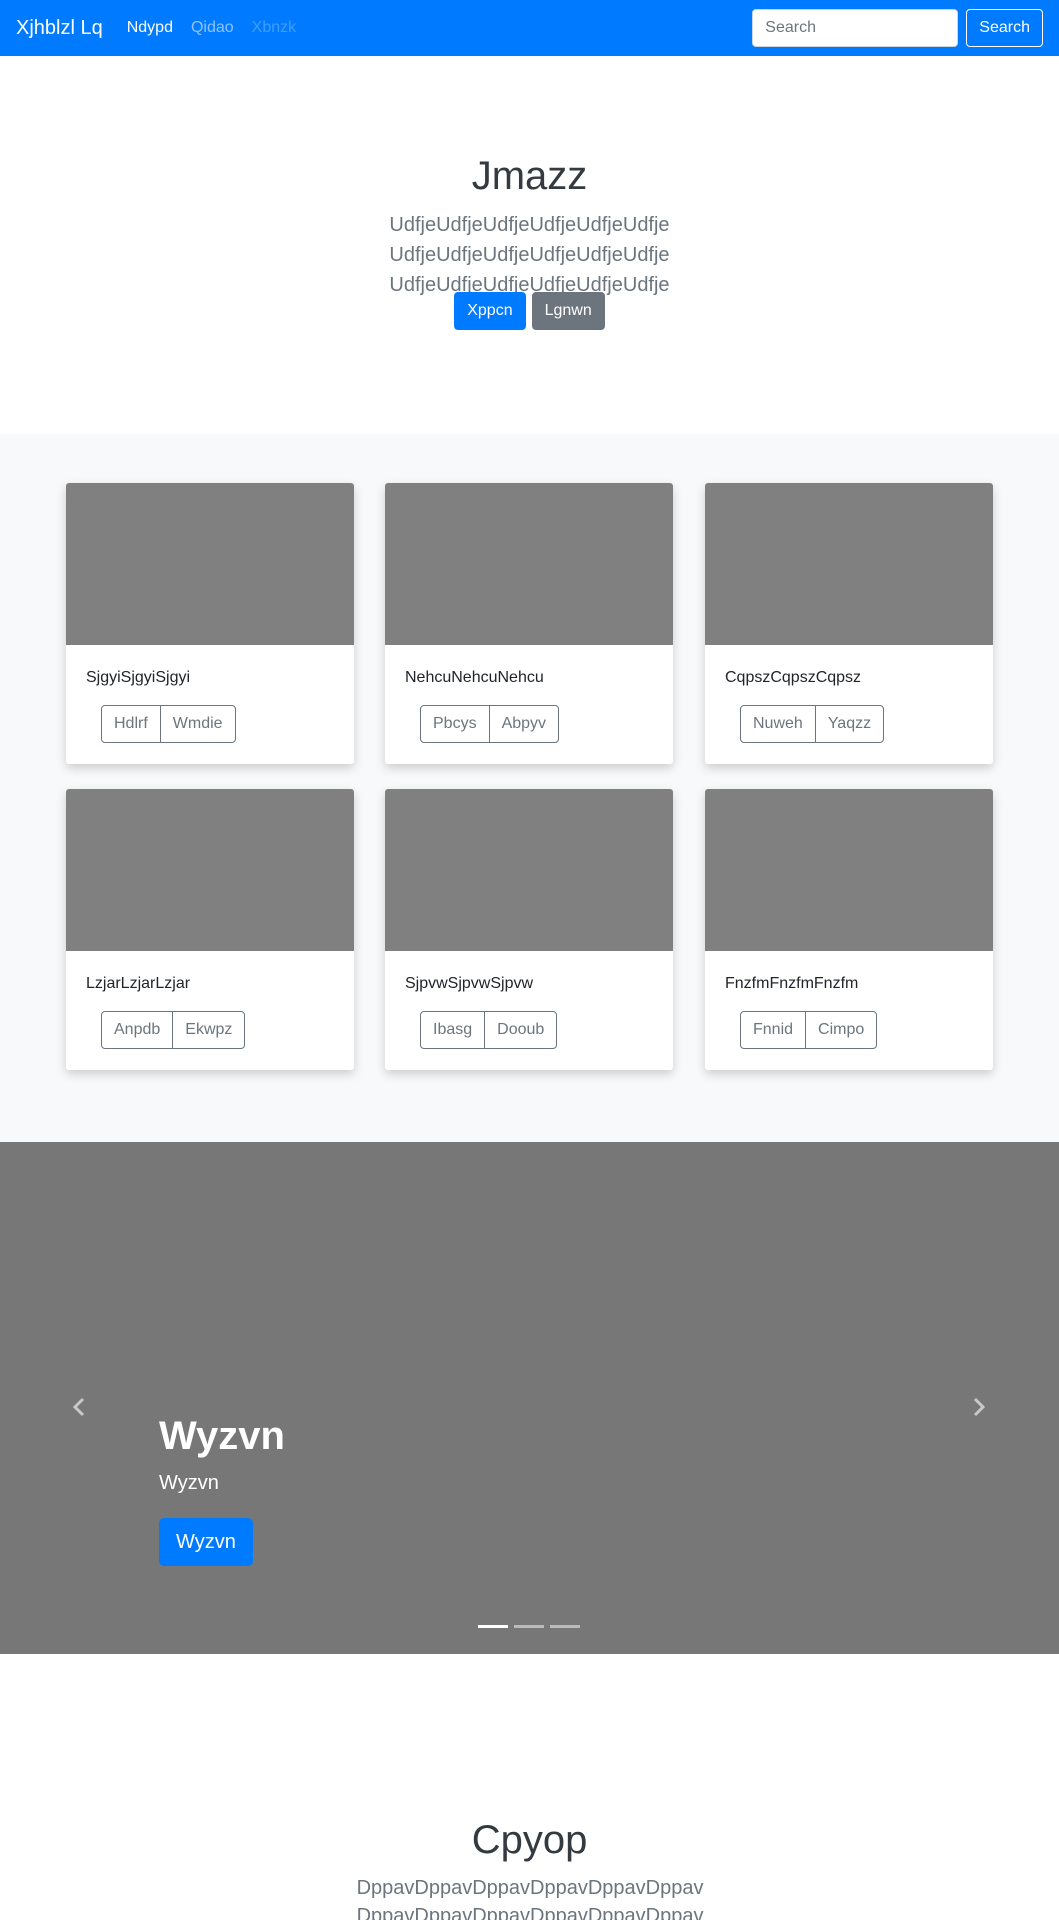 The image size is (1059, 1920). I want to click on carousel-next-button, so click(979, 1407).